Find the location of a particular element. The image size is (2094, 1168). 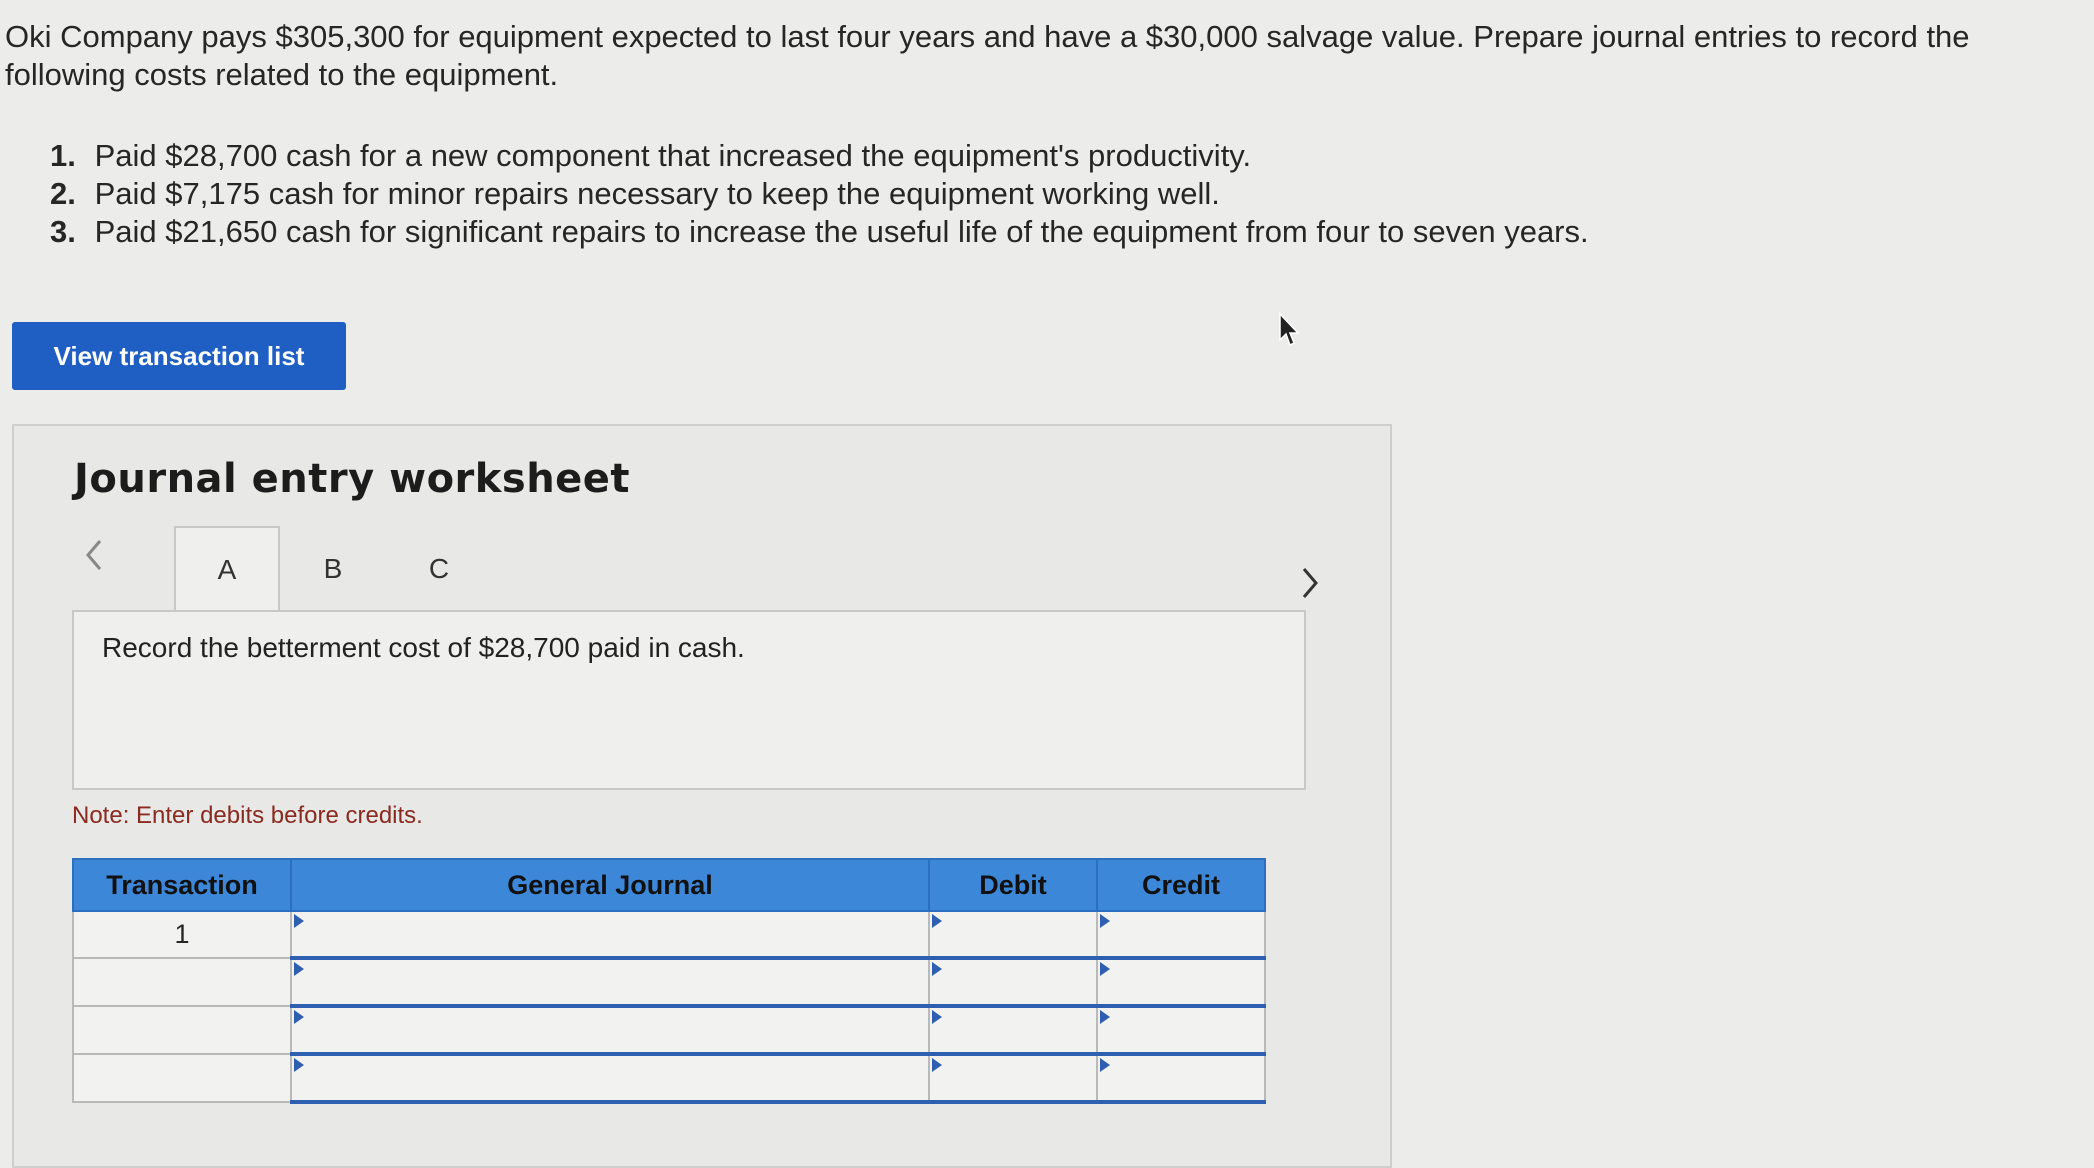

tab-b: B is located at coordinates (333, 569).